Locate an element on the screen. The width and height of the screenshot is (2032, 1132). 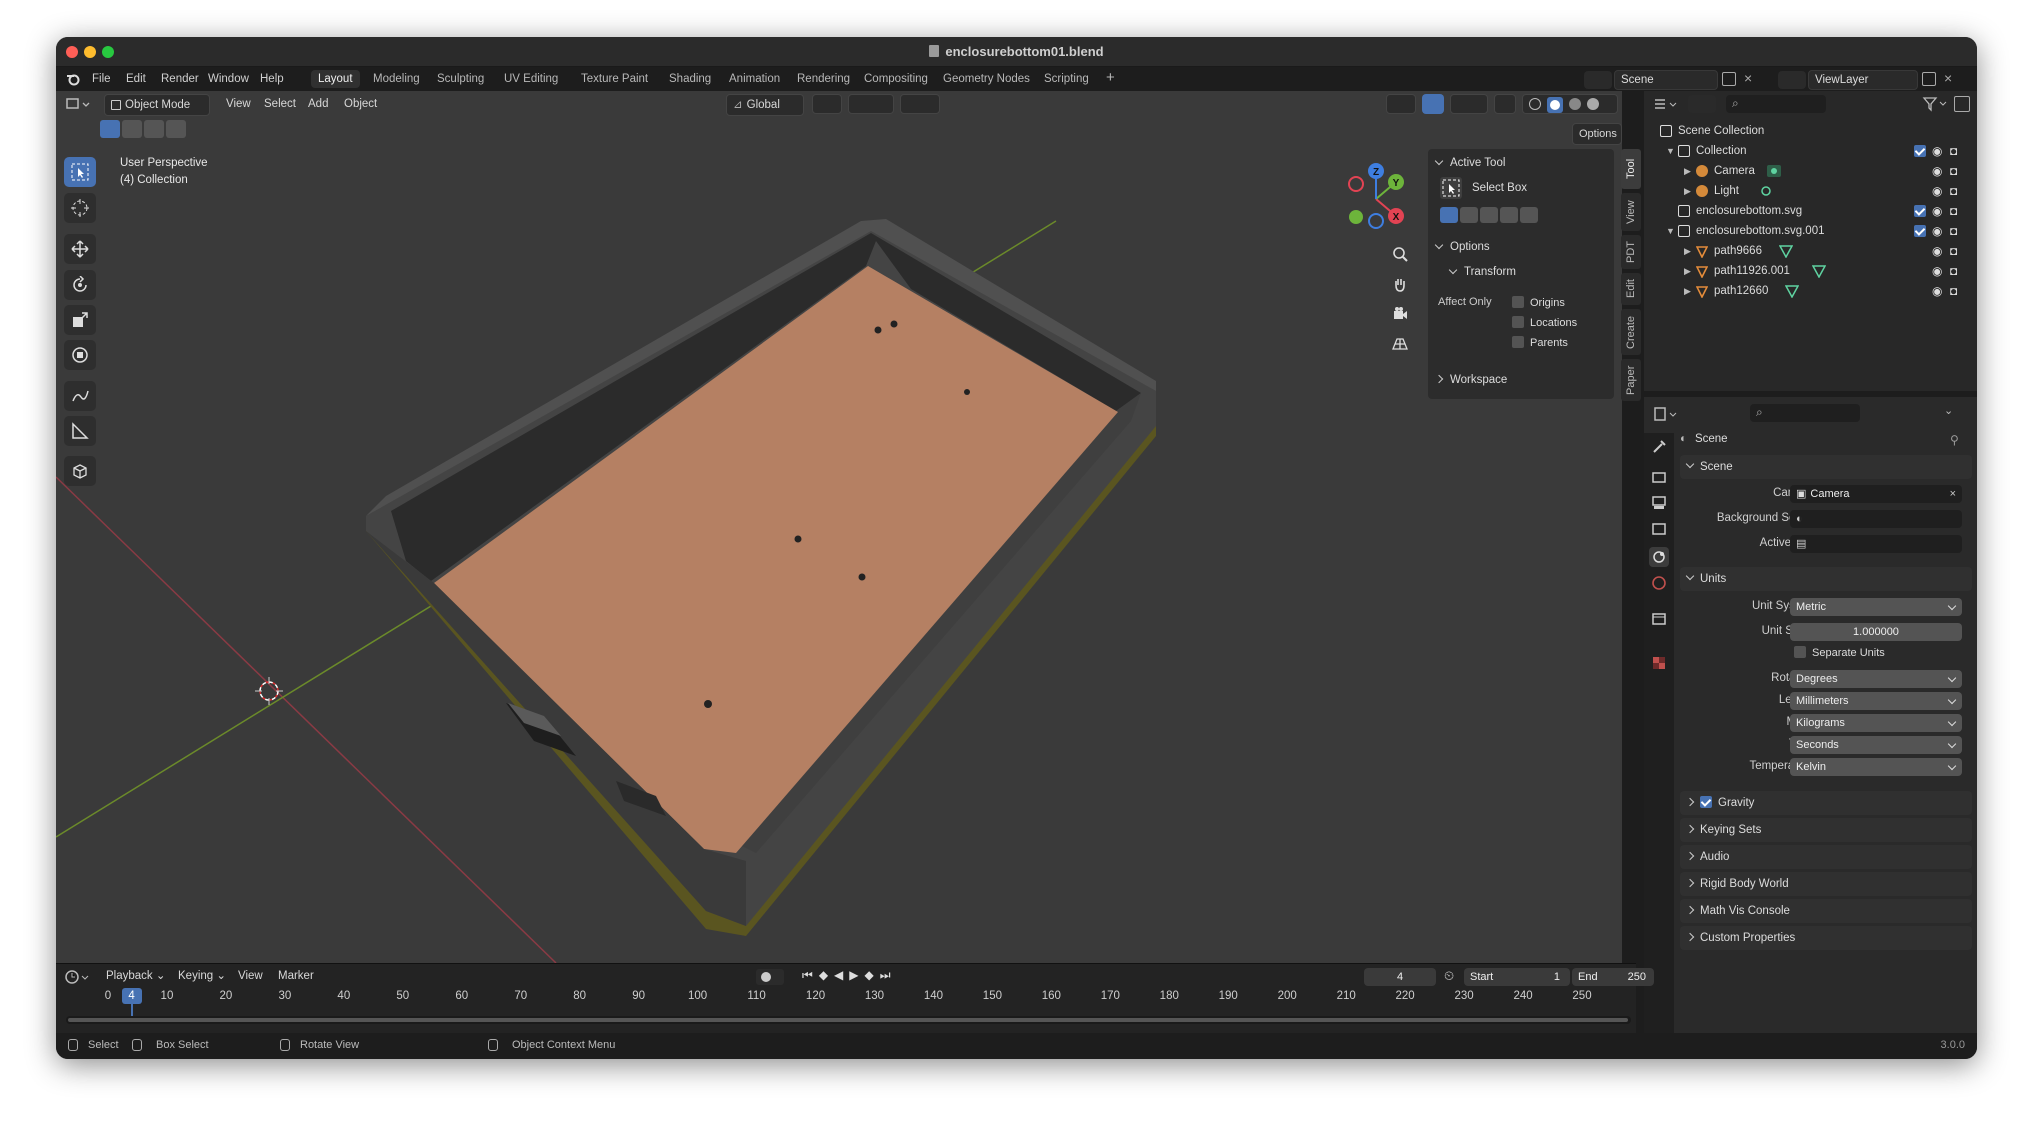
unit-scale-field: 1.000000 is located at coordinates (1876, 632).